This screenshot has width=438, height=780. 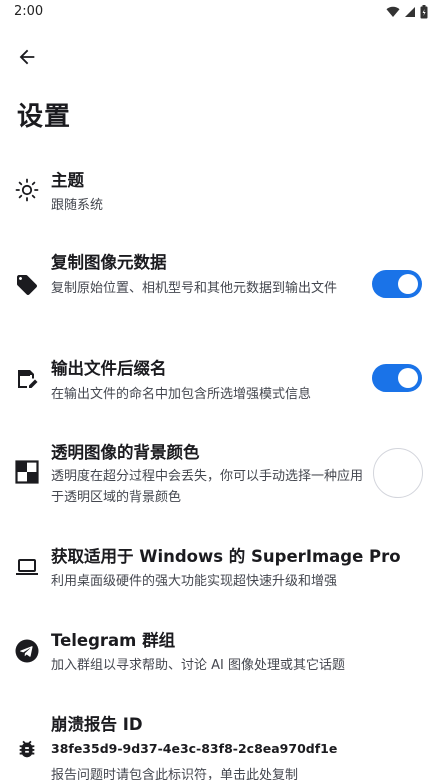 I want to click on status-bar: 2:00, so click(x=219, y=12).